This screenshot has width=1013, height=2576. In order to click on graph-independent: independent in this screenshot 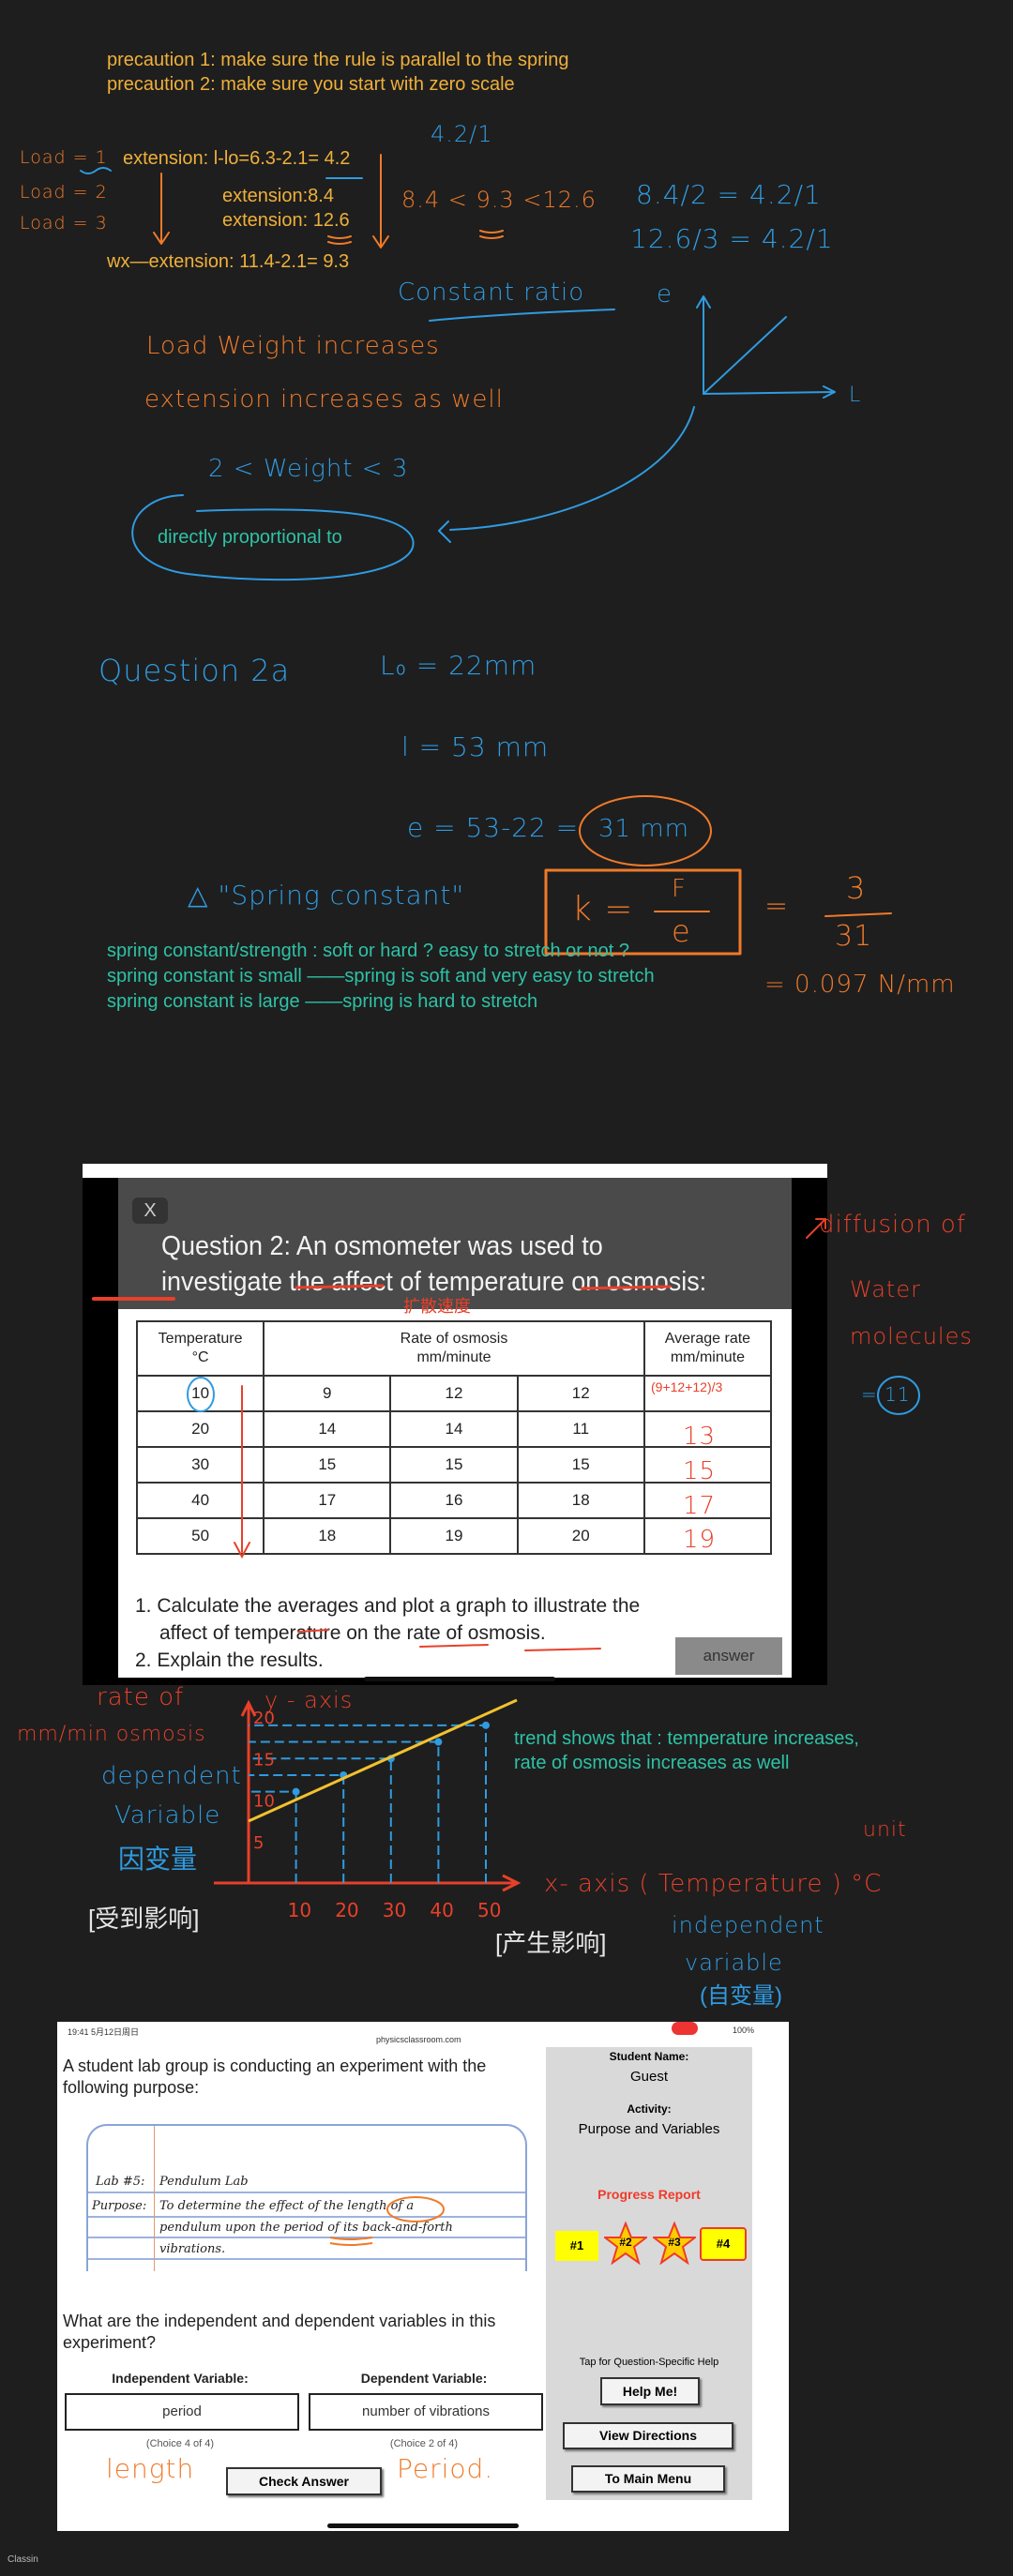, I will do `click(748, 1925)`.